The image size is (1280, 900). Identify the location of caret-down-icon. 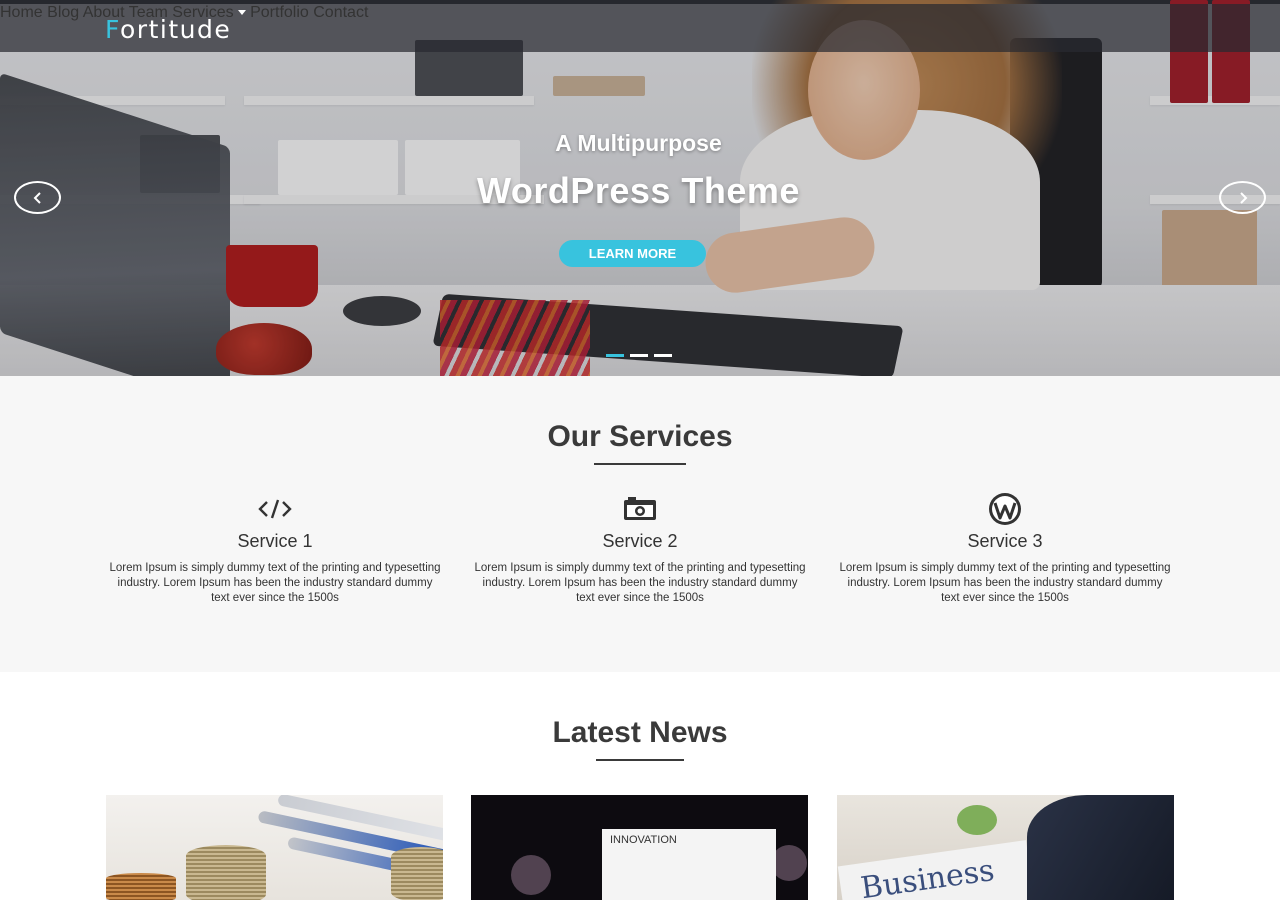
(241, 13).